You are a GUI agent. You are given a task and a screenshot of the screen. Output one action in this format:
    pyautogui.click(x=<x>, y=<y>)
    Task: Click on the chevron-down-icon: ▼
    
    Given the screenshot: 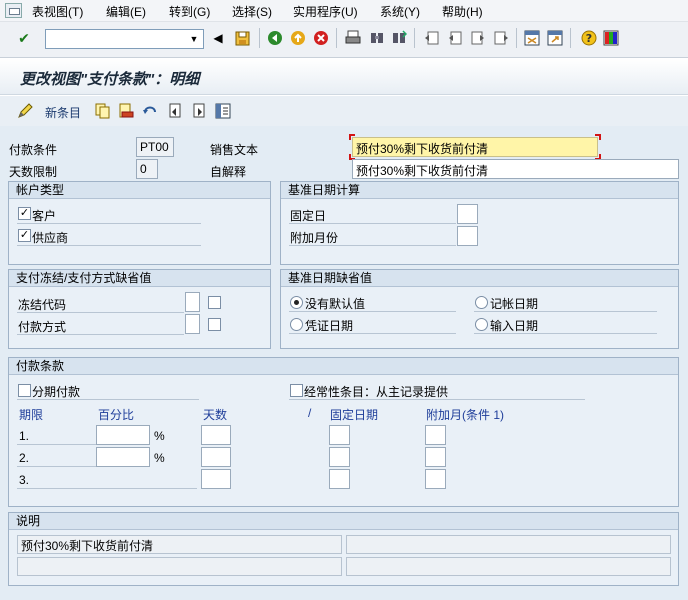 What is the action you would take?
    pyautogui.click(x=194, y=39)
    